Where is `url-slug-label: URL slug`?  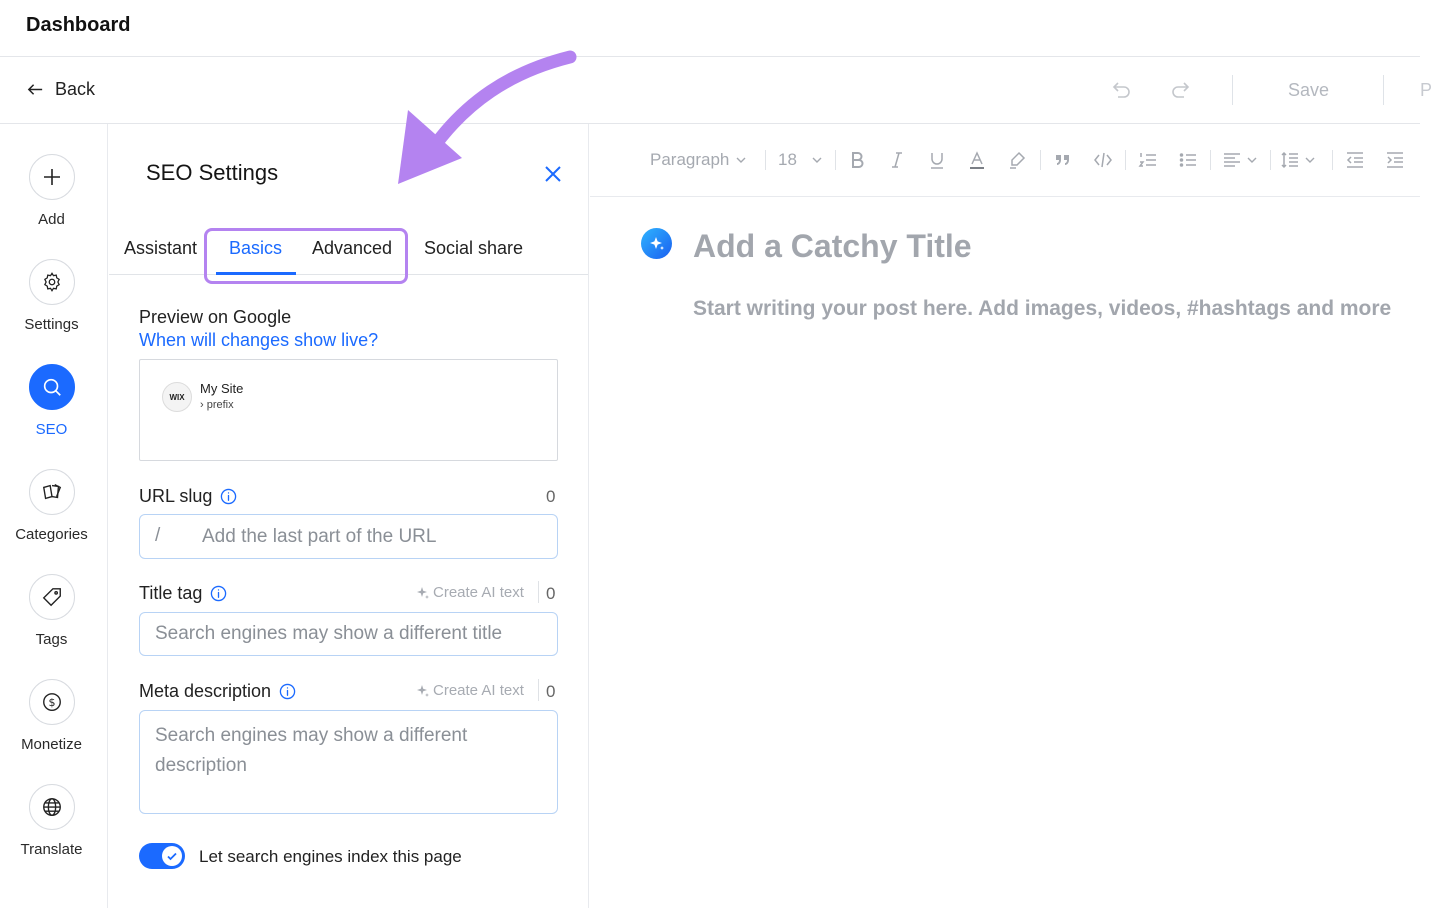
url-slug-label: URL slug is located at coordinates (188, 496).